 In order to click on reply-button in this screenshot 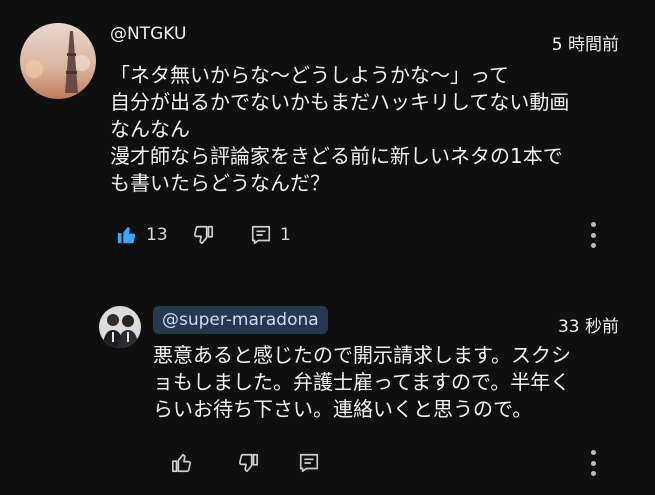, I will do `click(309, 463)`.